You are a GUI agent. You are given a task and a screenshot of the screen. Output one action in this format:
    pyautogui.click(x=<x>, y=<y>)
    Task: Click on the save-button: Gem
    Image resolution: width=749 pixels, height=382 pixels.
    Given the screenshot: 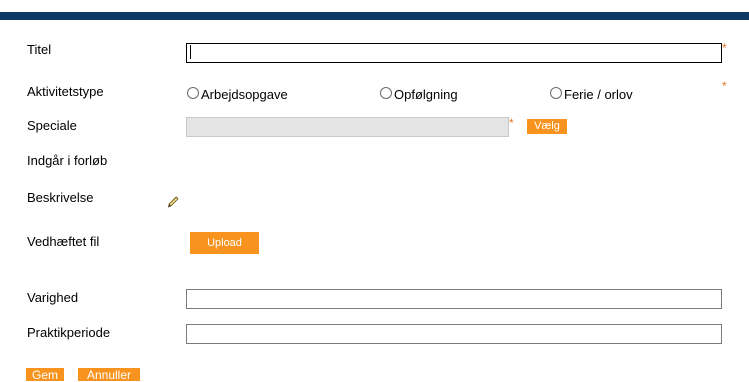 What is the action you would take?
    pyautogui.click(x=45, y=375)
    